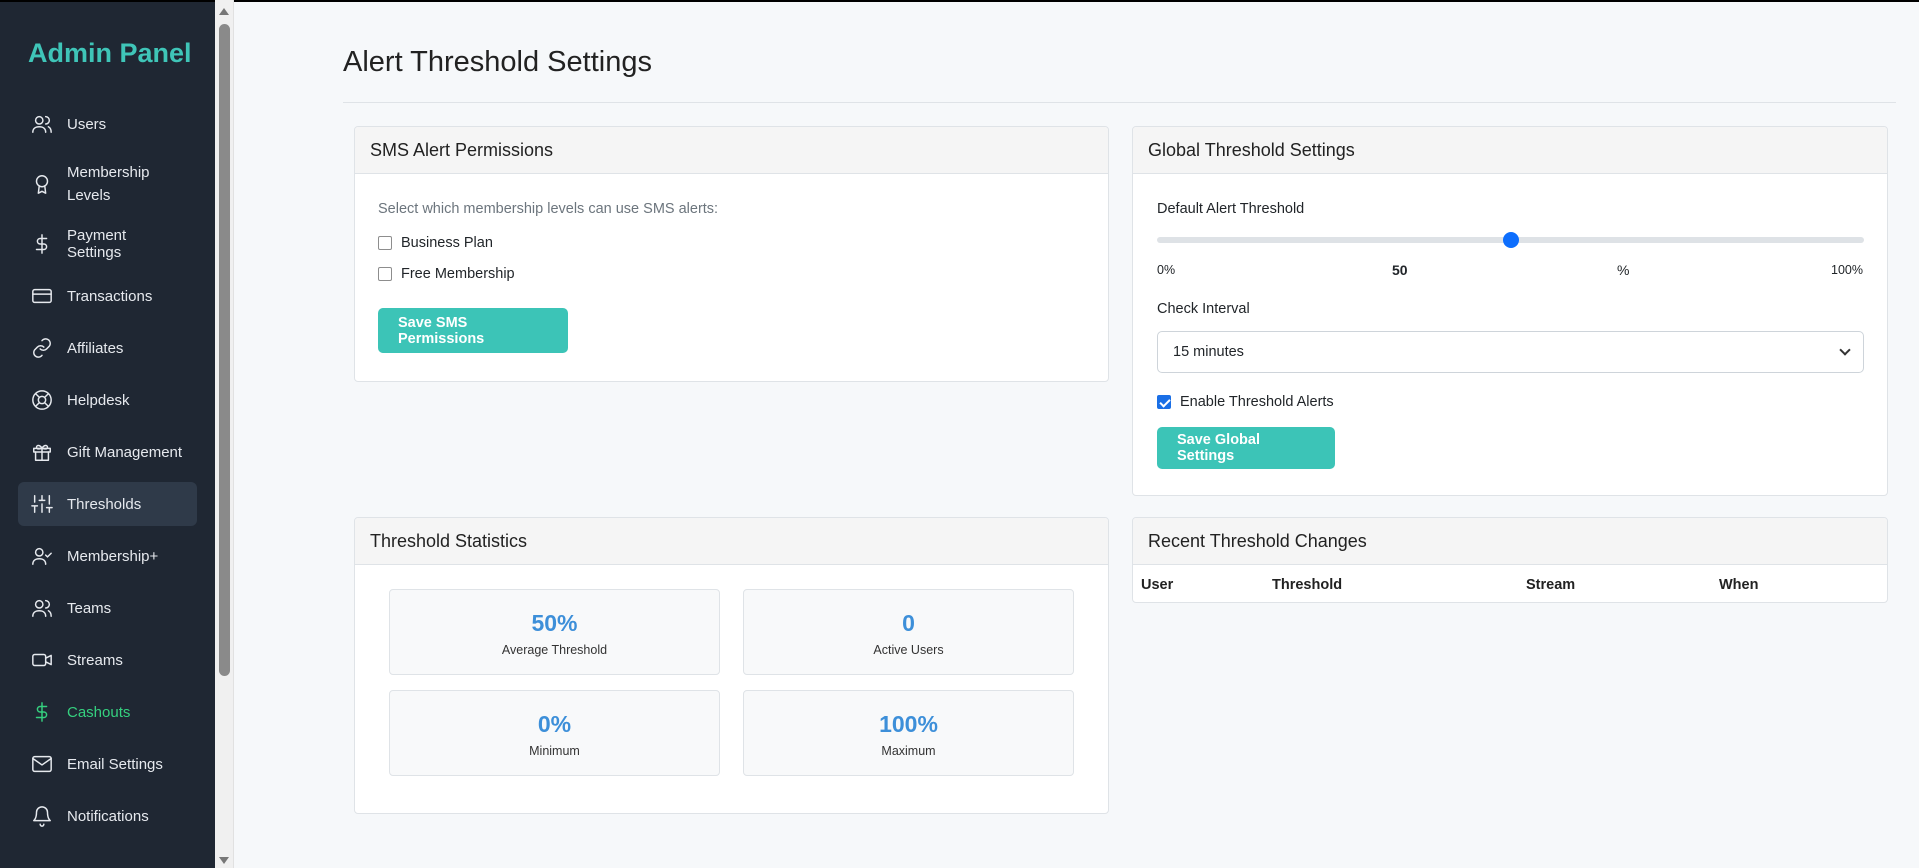 The image size is (1919, 868). I want to click on column-header-threshold: Threshold, so click(1307, 585).